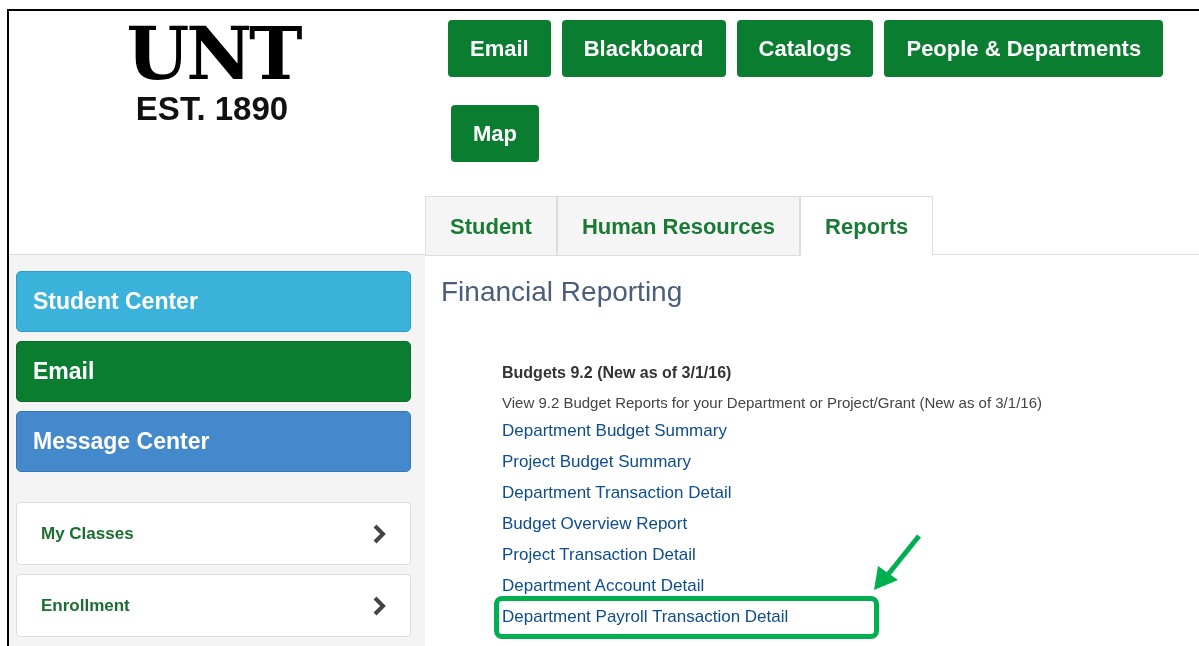 The height and width of the screenshot is (646, 1199). What do you see at coordinates (213, 441) in the screenshot?
I see `sidebar-tile: Message Center` at bounding box center [213, 441].